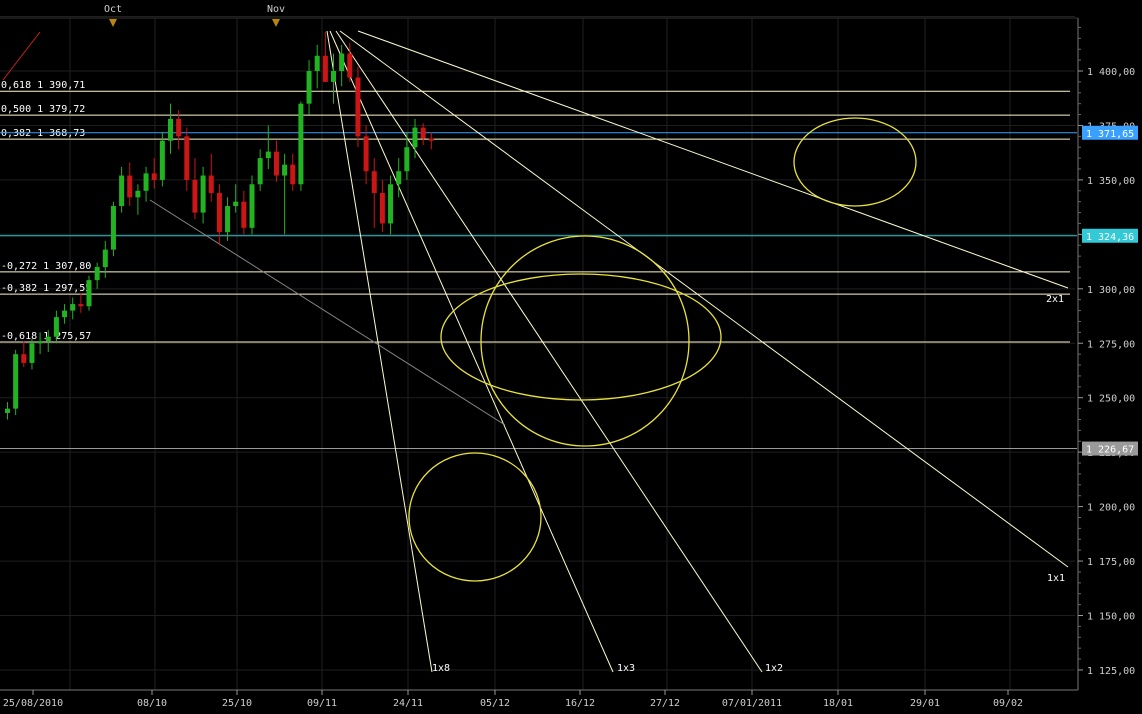  I want to click on price-tag-label: 1 324,36, so click(1110, 237).